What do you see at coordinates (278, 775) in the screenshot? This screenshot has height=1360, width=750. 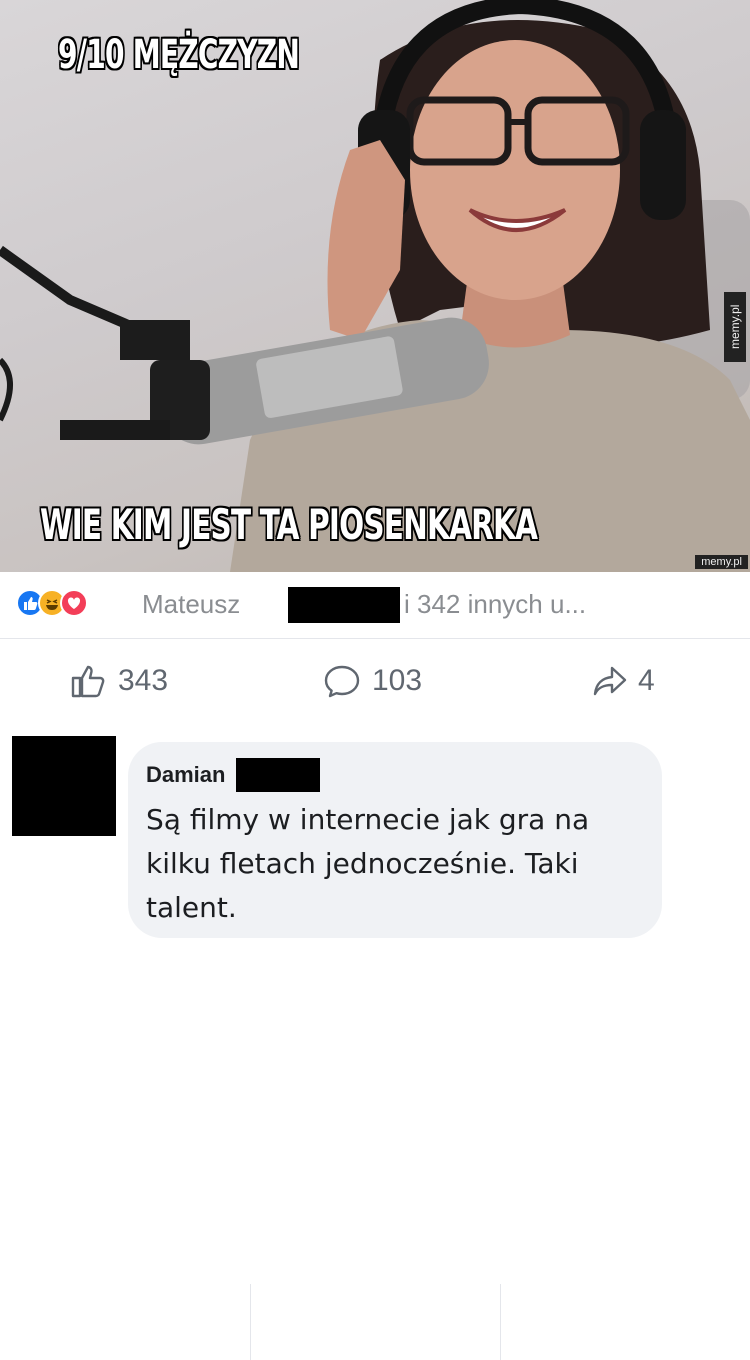 I see `redacted-author-surname` at bounding box center [278, 775].